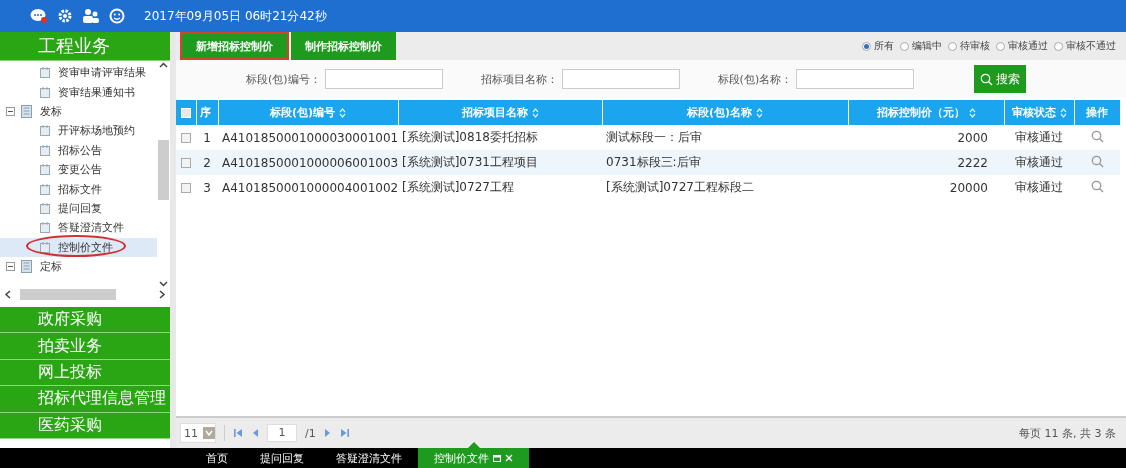  What do you see at coordinates (884, 46) in the screenshot?
I see `radio-label: 所有` at bounding box center [884, 46].